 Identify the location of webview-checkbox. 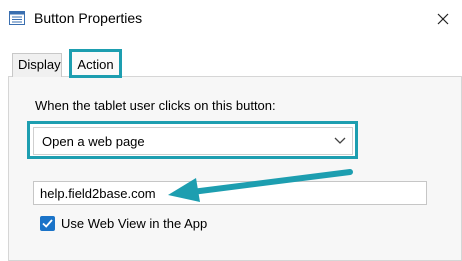
(47, 223).